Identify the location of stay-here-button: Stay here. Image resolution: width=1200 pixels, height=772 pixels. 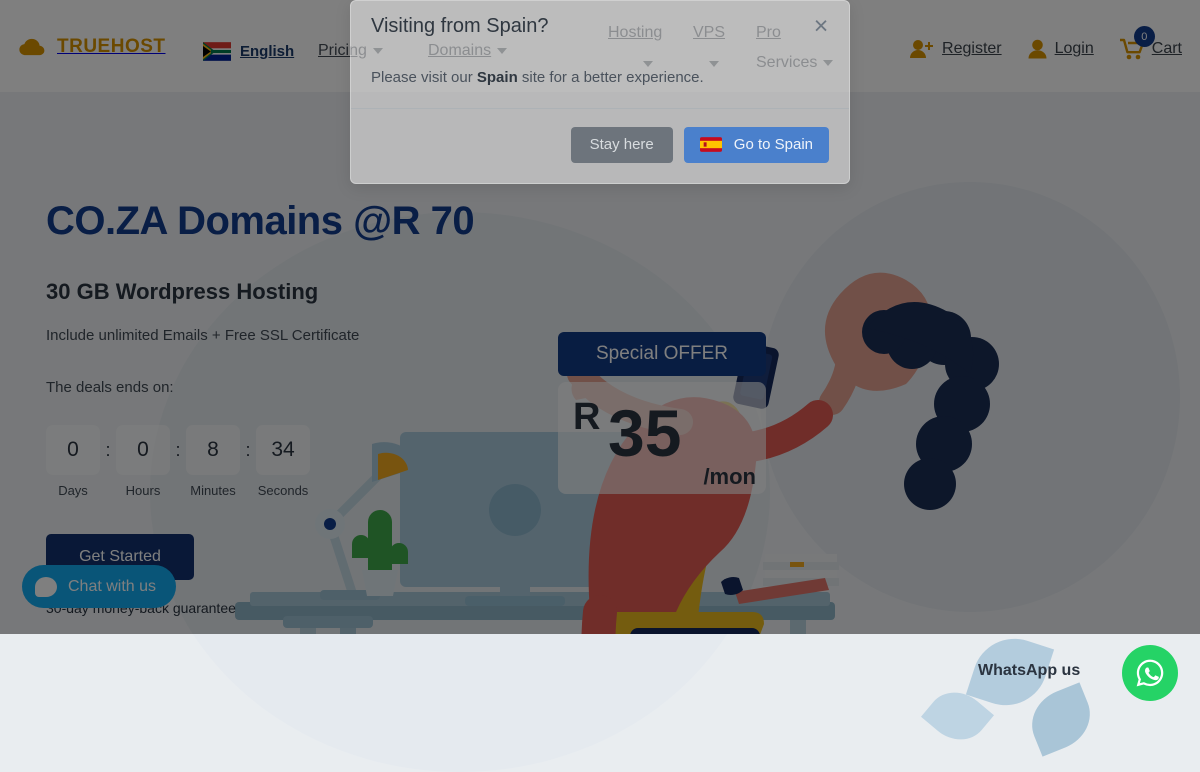
(622, 145).